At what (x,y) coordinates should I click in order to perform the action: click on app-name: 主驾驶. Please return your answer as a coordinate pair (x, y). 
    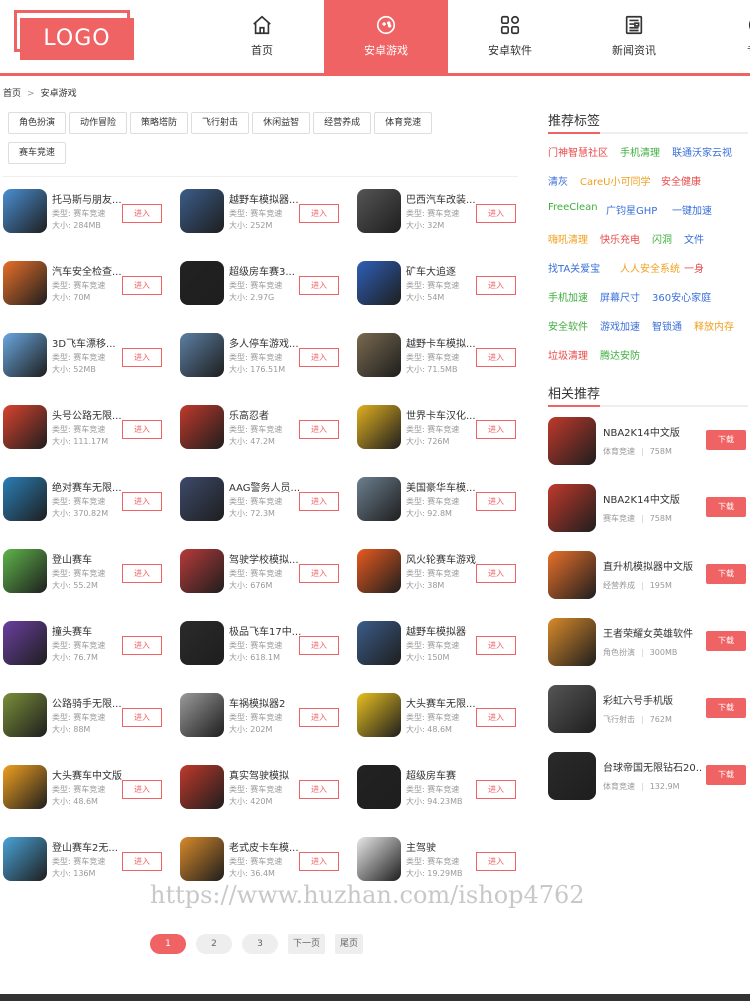
    Looking at the image, I should click on (446, 846).